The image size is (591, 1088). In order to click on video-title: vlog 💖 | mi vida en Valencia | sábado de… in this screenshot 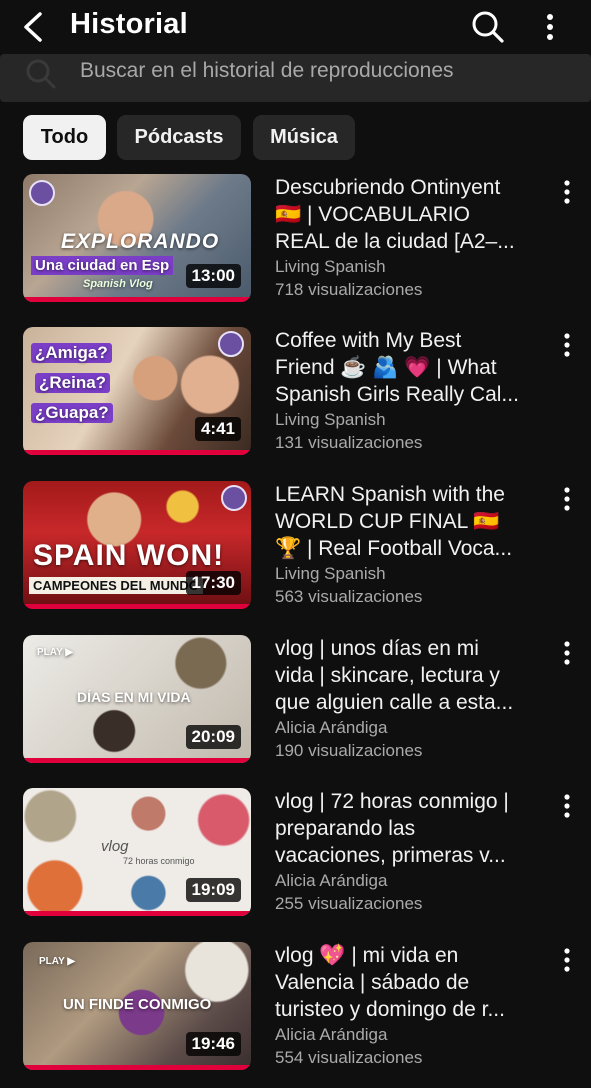, I will do `click(410, 982)`.